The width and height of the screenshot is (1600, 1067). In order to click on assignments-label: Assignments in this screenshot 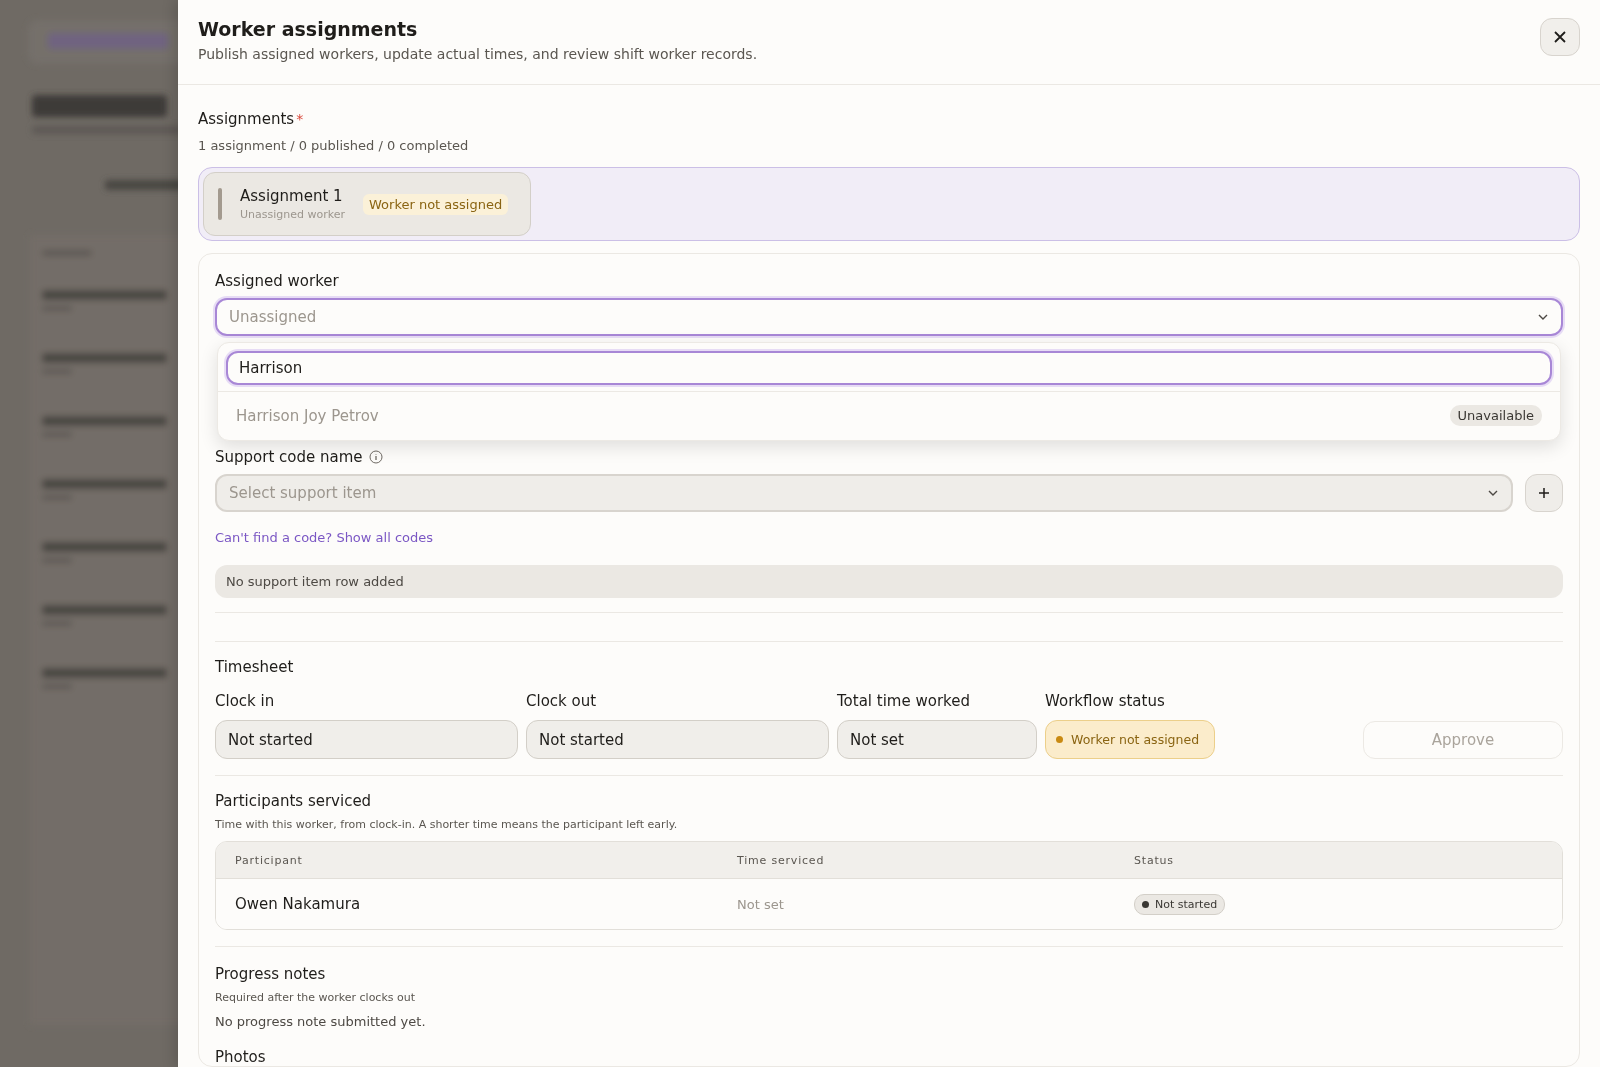, I will do `click(246, 119)`.